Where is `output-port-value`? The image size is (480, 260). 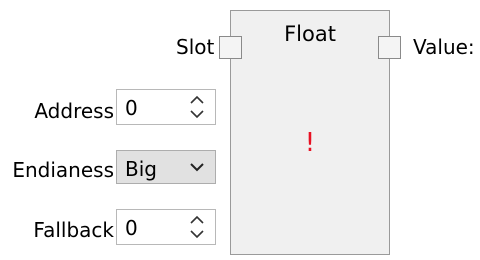 output-port-value is located at coordinates (389, 47).